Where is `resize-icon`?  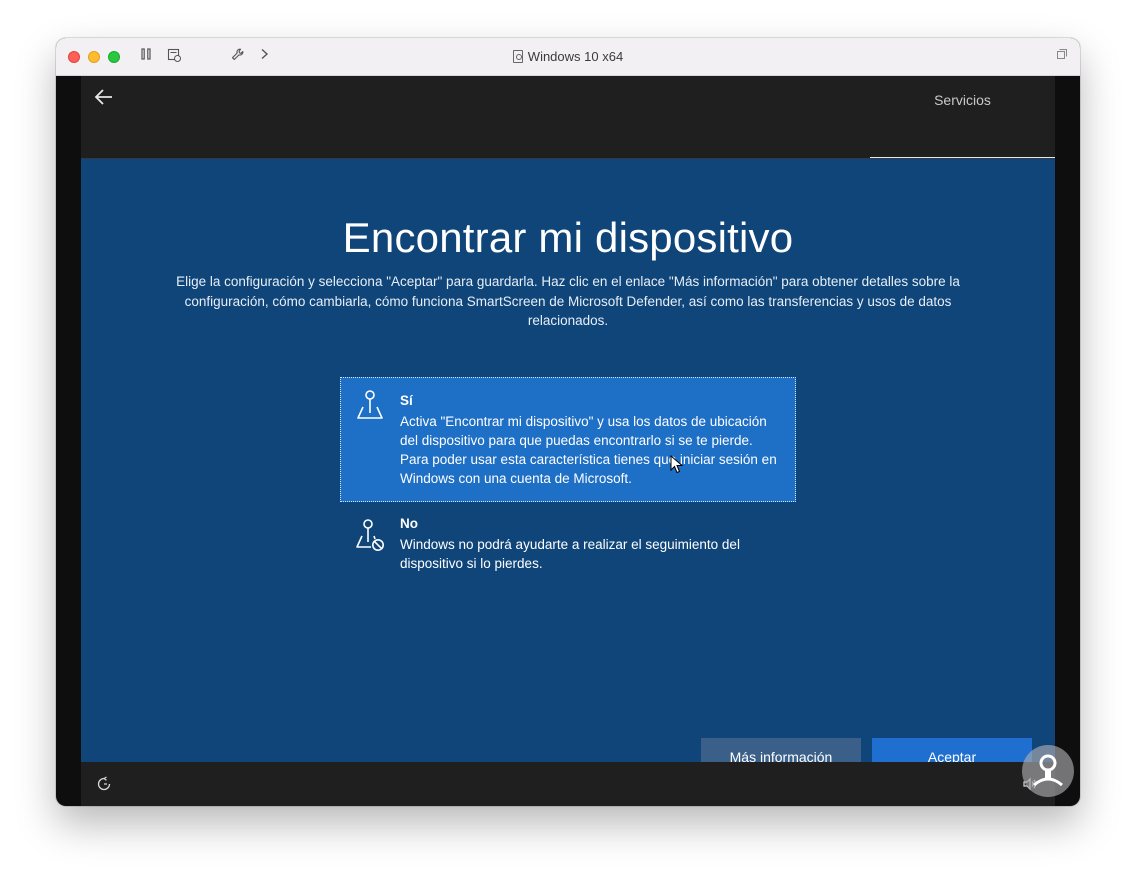 resize-icon is located at coordinates (1062, 57).